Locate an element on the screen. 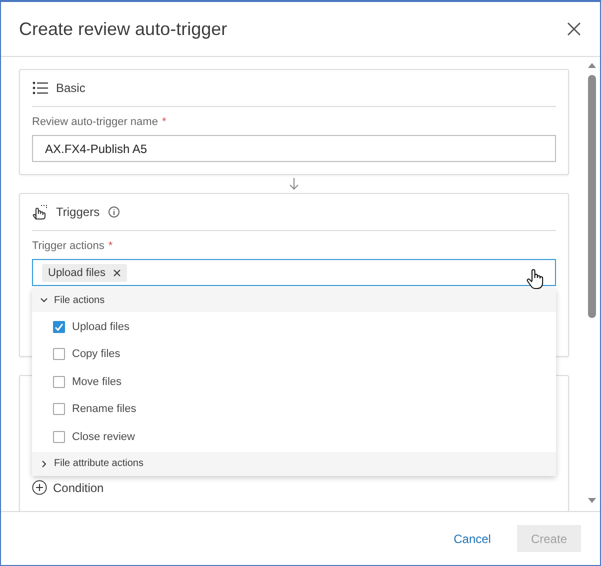 The width and height of the screenshot is (601, 566). down-arrow-icon is located at coordinates (294, 184).